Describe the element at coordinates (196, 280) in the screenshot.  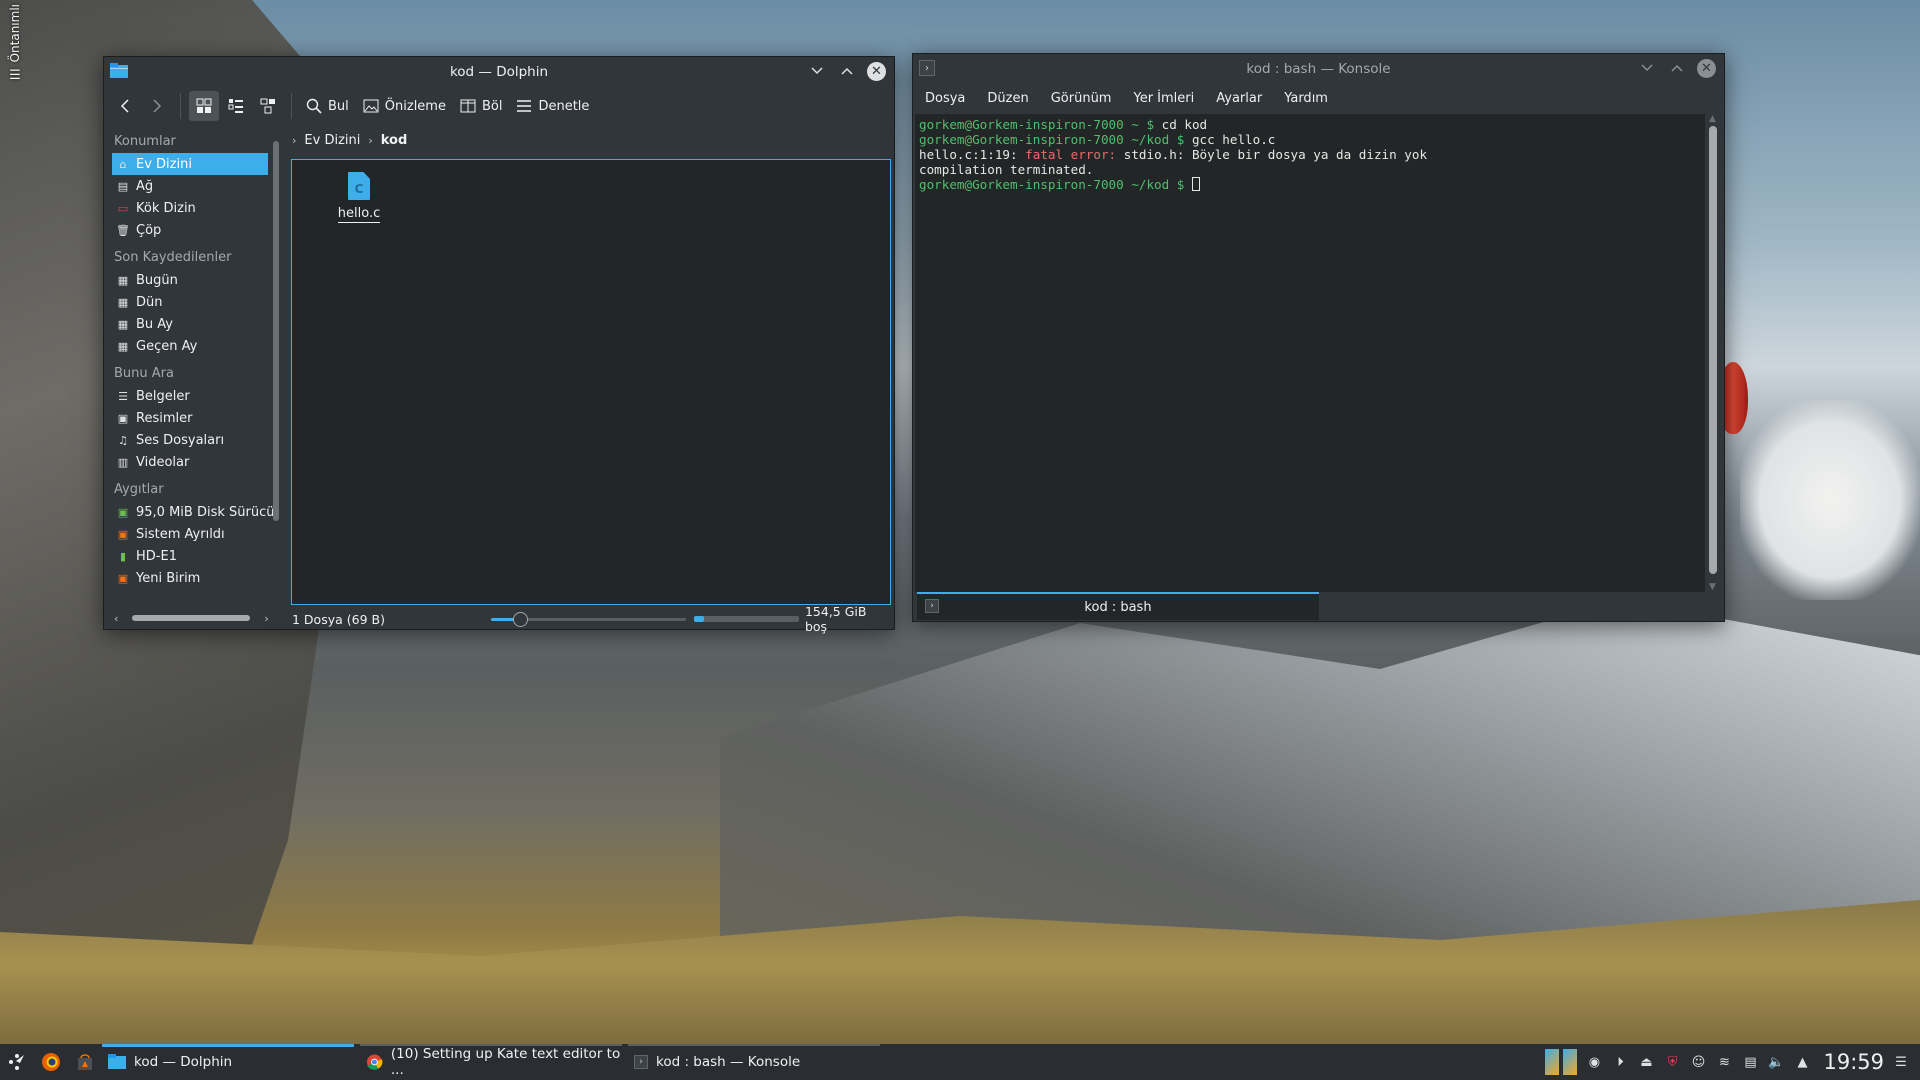
I see `recent-item-today: ▦ Bugün` at that location.